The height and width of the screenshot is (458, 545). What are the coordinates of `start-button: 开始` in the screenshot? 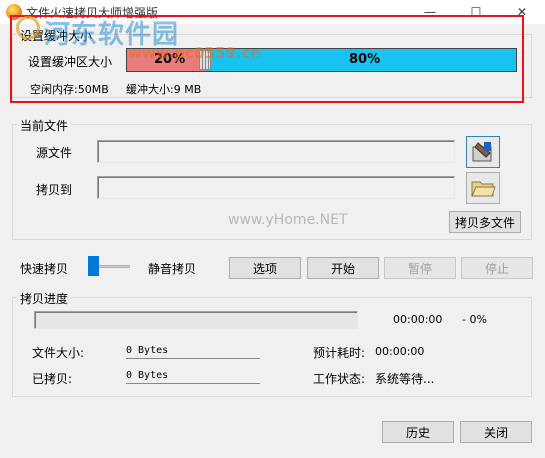 It's located at (343, 268).